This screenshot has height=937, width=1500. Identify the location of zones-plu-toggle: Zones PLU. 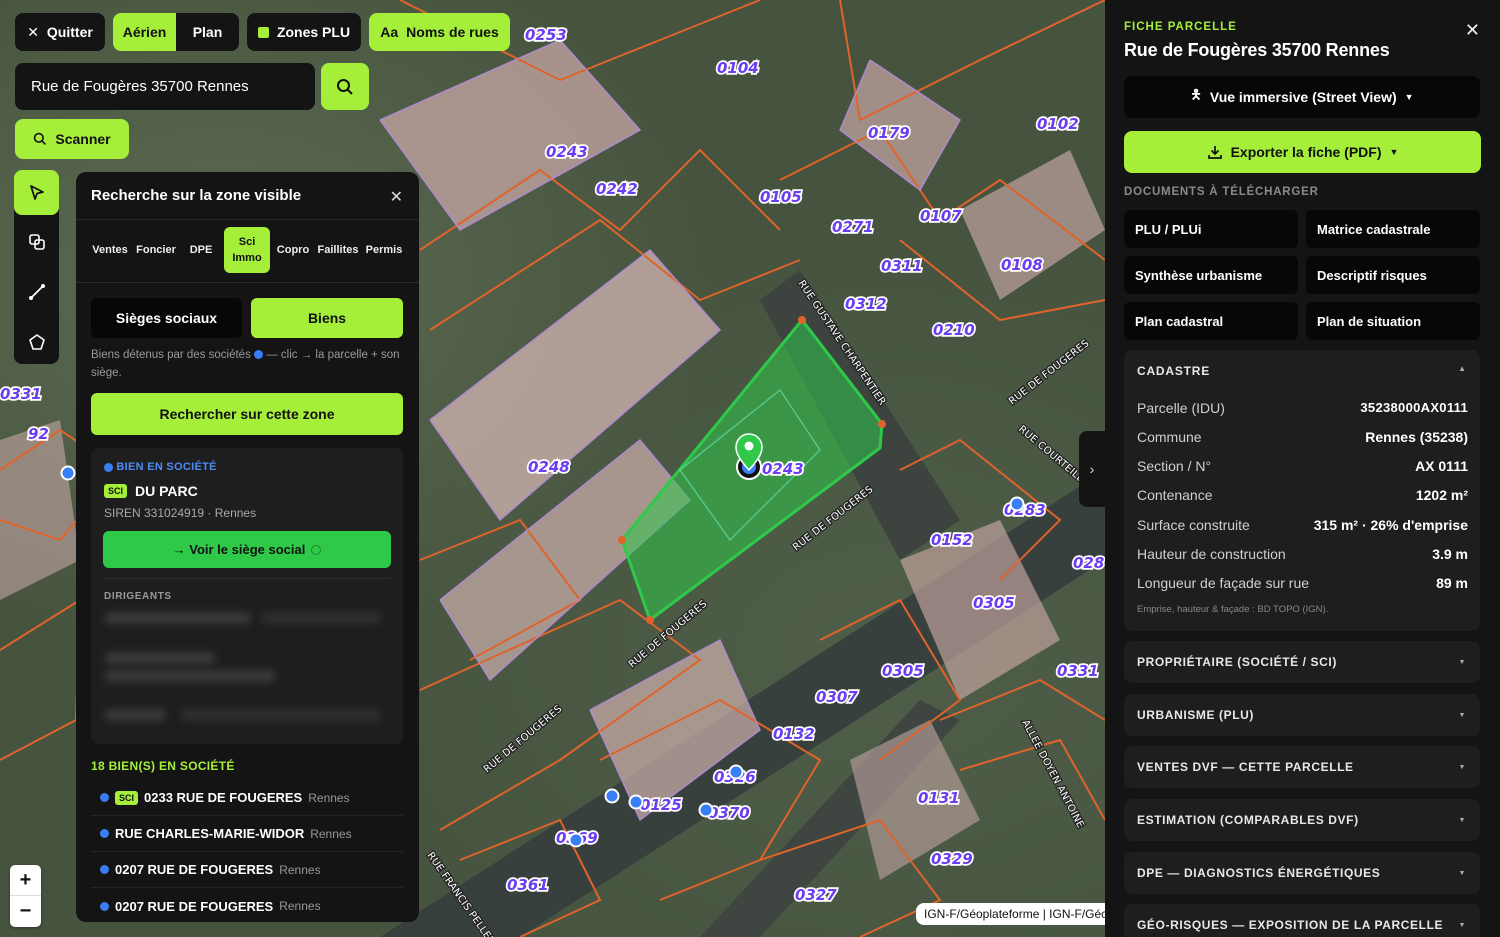
(304, 32).